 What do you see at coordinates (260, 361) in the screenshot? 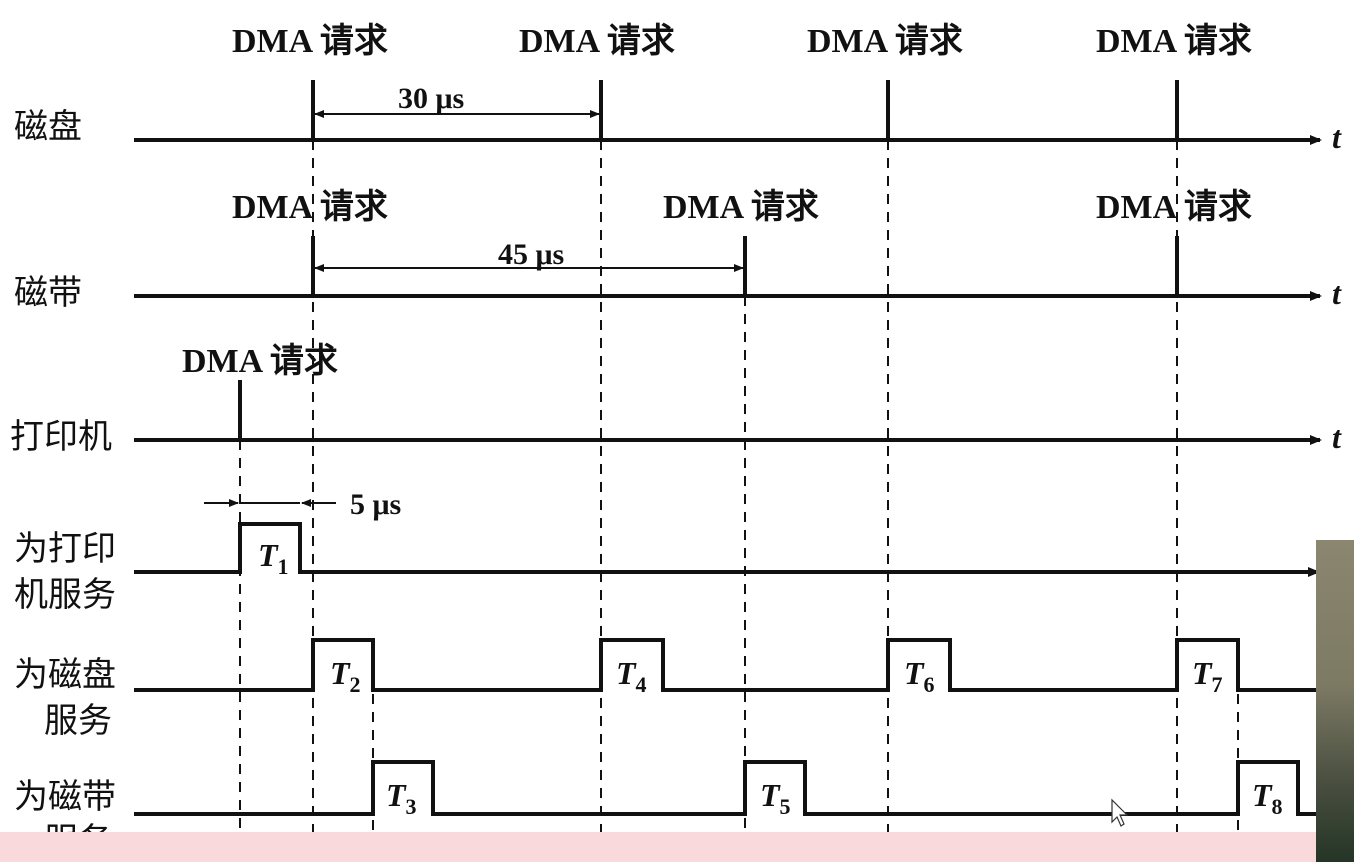
I see `printer-request-label-1: DMA 请求` at bounding box center [260, 361].